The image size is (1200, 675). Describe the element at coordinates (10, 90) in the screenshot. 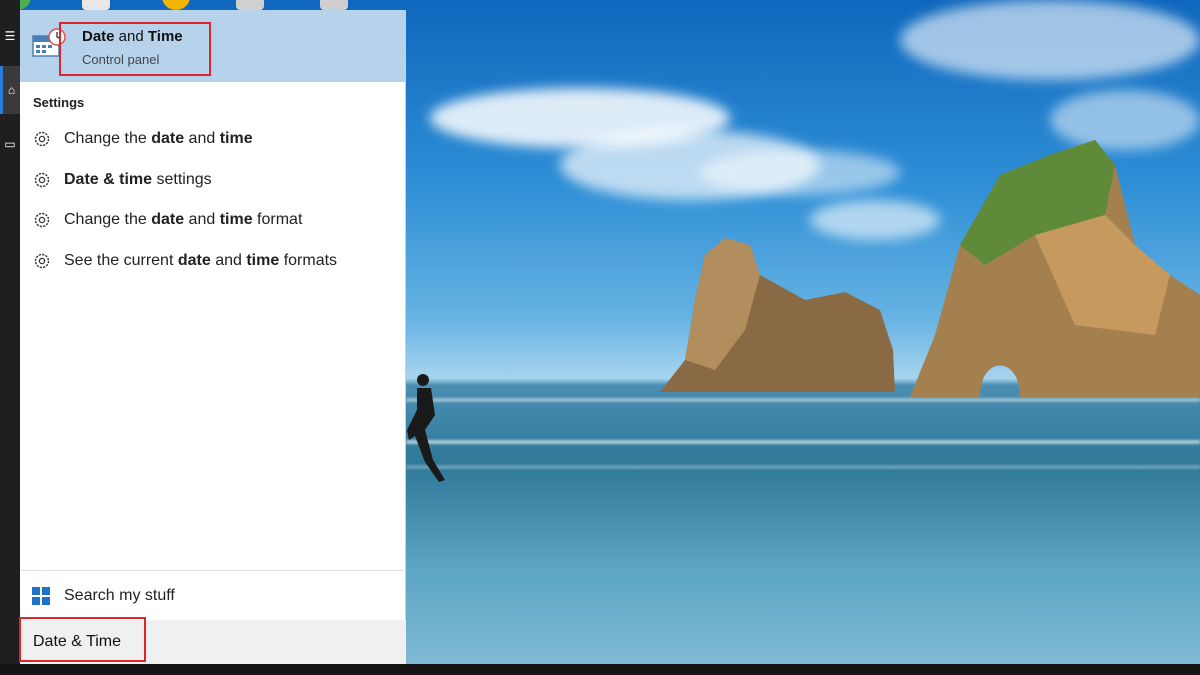

I see `home-icon: ⌂` at that location.